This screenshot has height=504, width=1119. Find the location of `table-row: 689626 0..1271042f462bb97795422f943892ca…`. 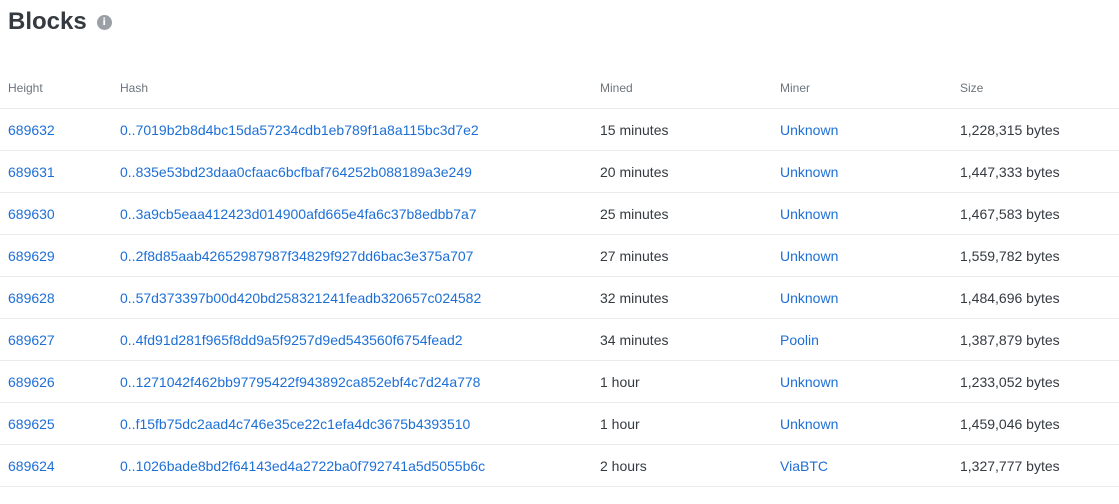

table-row: 689626 0..1271042f462bb97795422f943892ca… is located at coordinates (559, 381).